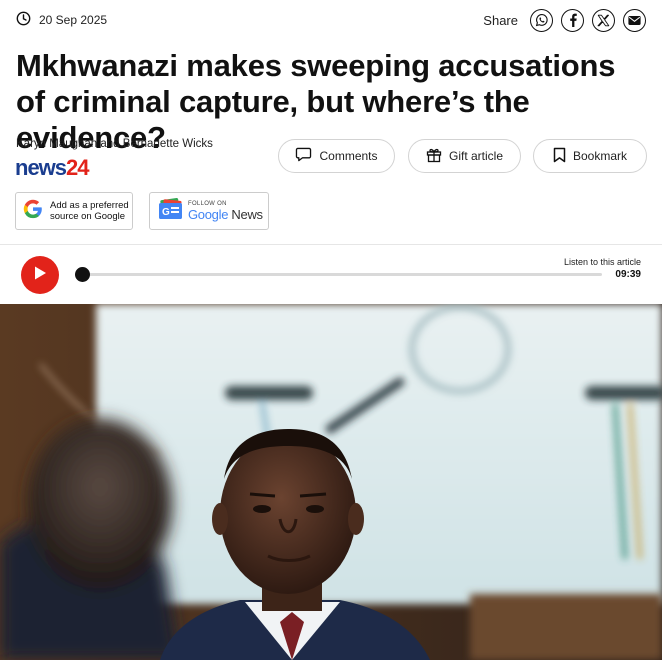  What do you see at coordinates (73, 20) in the screenshot?
I see `publish-date: 20 Sep 2025` at bounding box center [73, 20].